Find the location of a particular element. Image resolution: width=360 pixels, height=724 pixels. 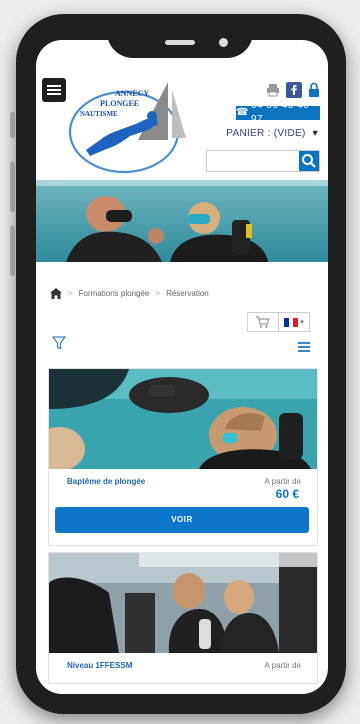

breadcrumb: > Formations plongée > Réservation is located at coordinates (129, 293).